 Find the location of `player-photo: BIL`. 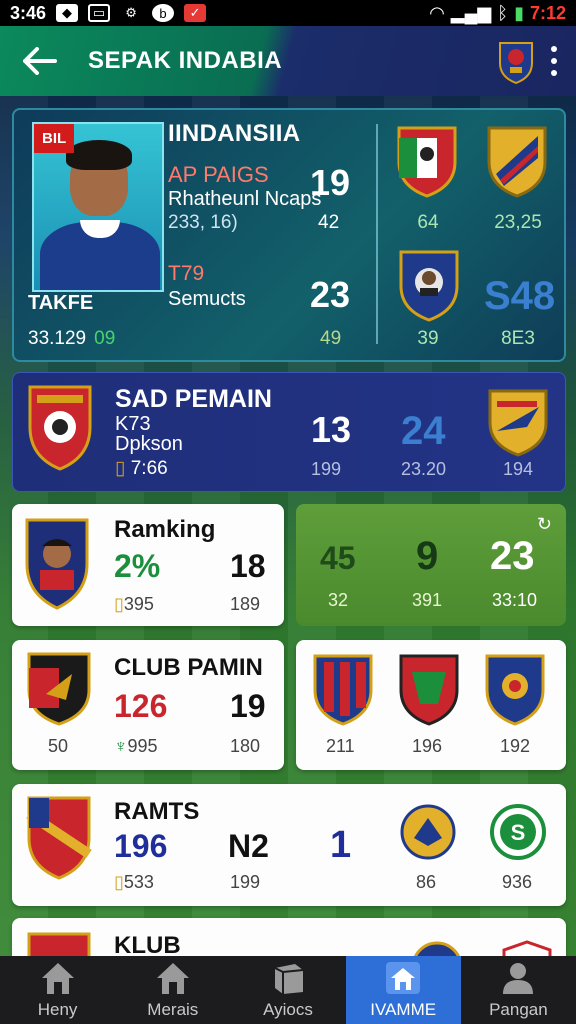

player-photo: BIL is located at coordinates (98, 207).